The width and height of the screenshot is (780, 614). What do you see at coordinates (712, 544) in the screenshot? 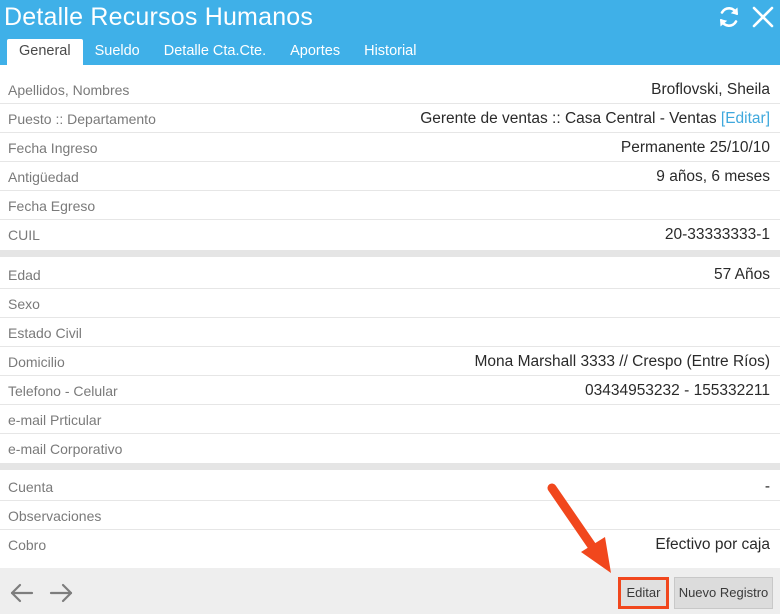
I see `field-value: Efectivo por caja` at bounding box center [712, 544].